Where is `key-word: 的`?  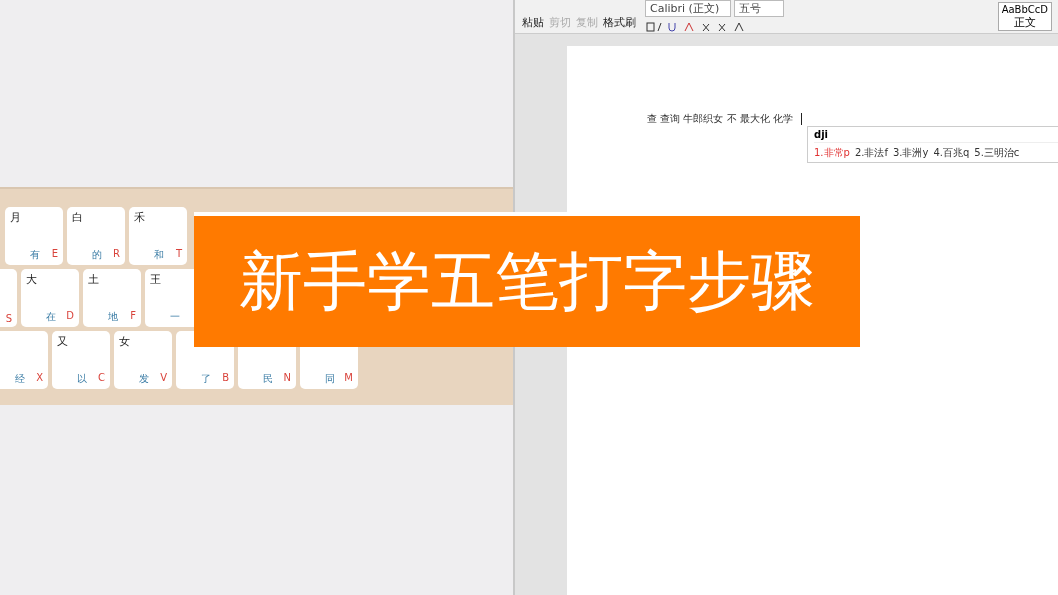 key-word: 的 is located at coordinates (97, 255).